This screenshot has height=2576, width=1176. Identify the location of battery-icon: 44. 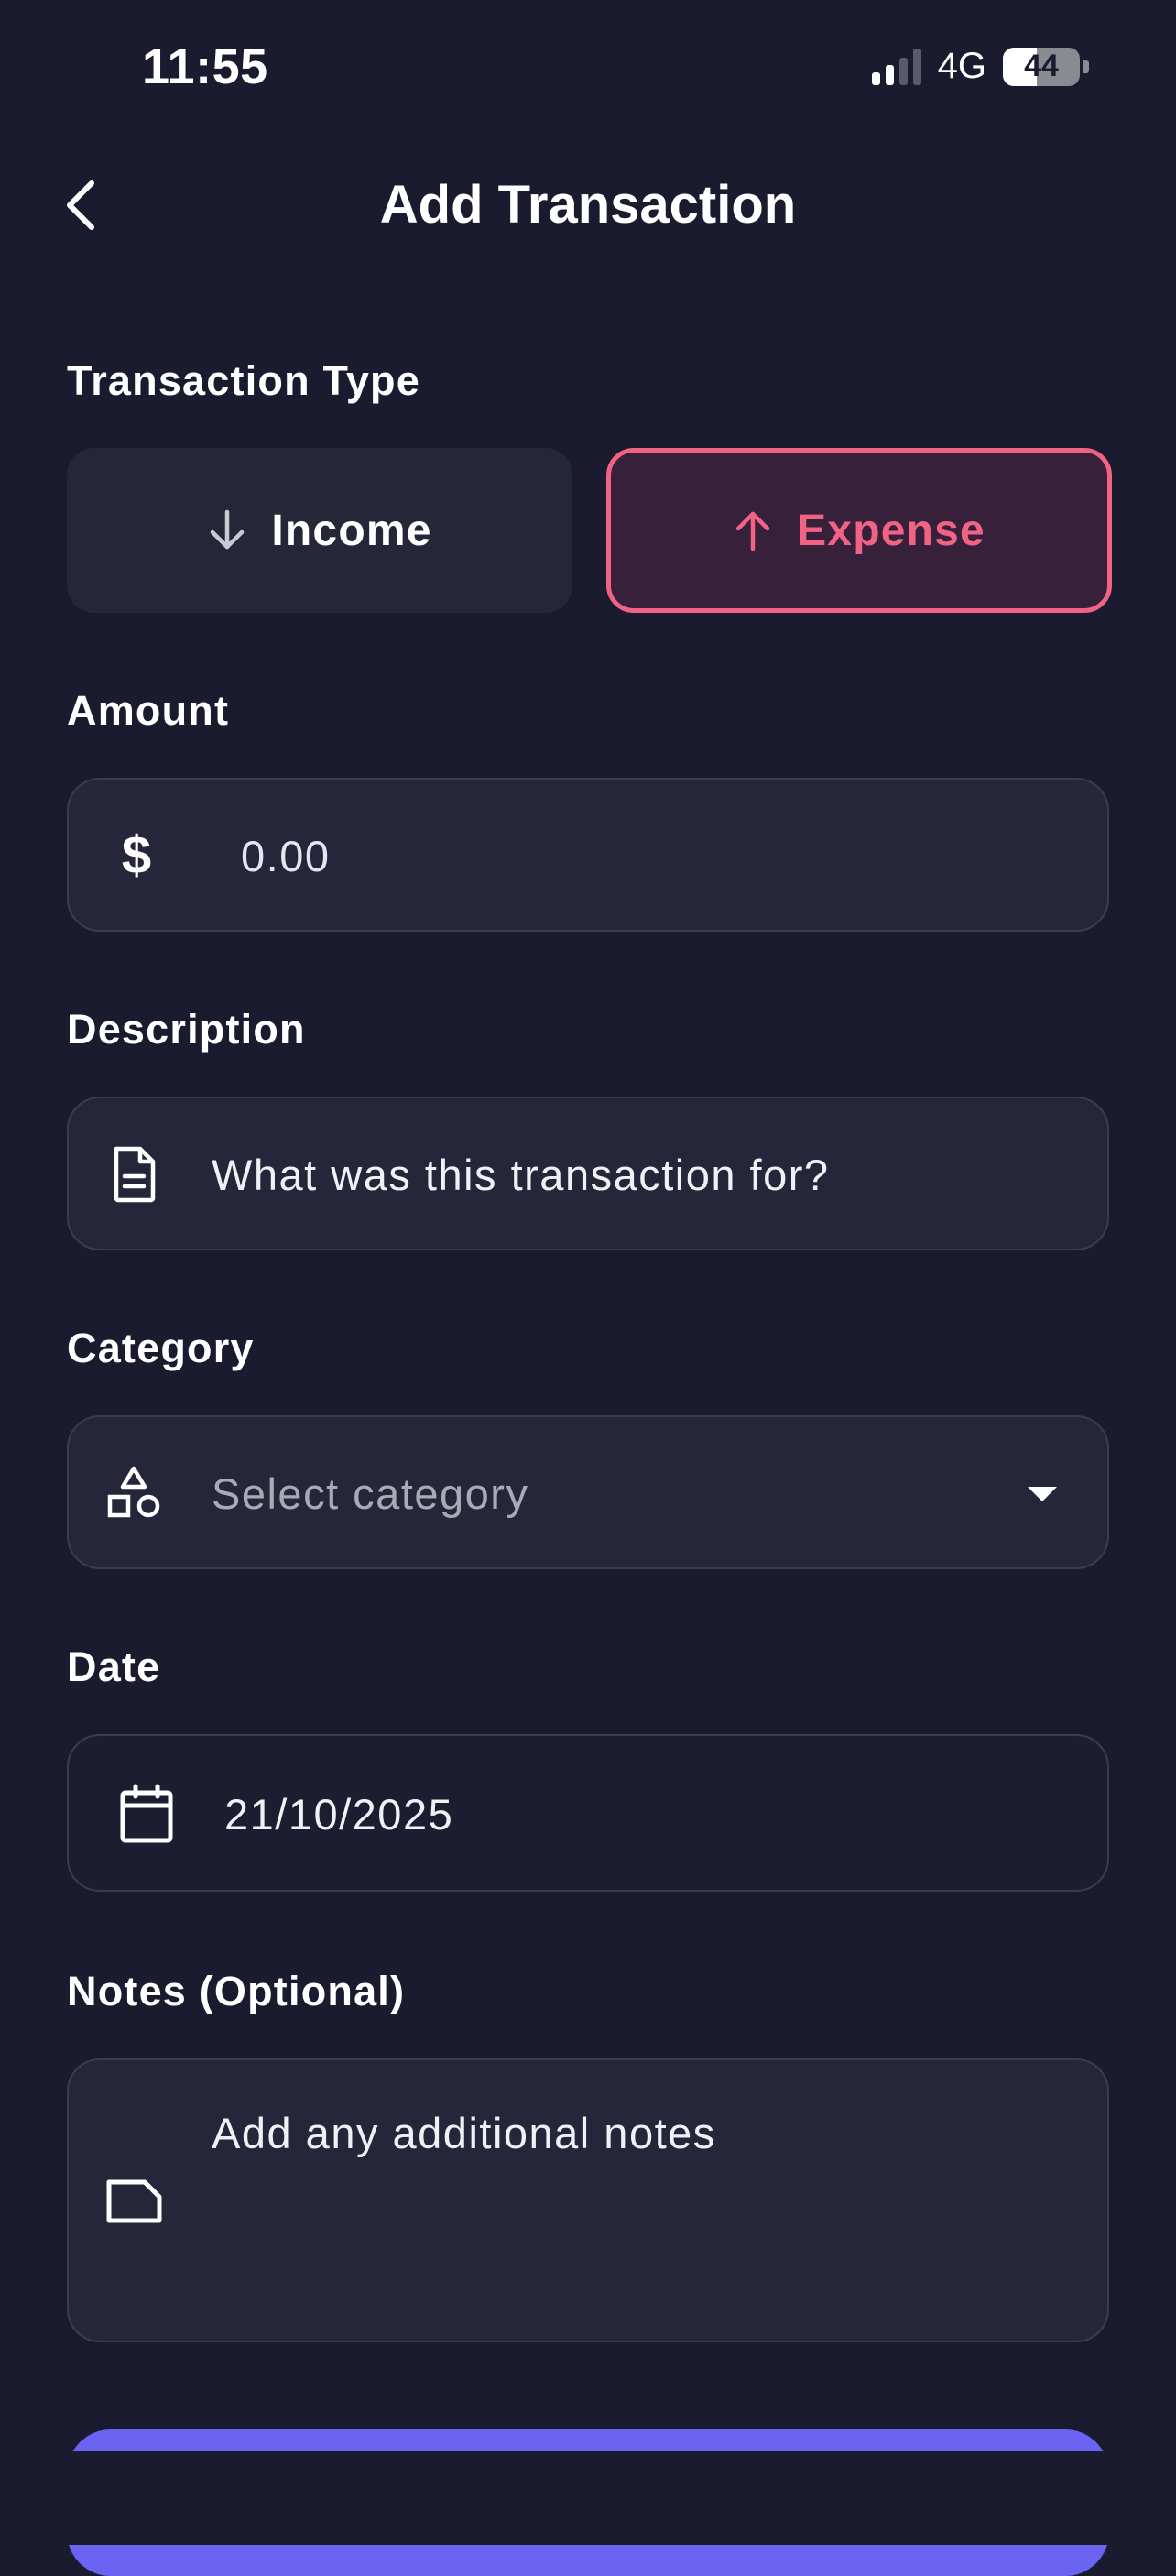
(1041, 66).